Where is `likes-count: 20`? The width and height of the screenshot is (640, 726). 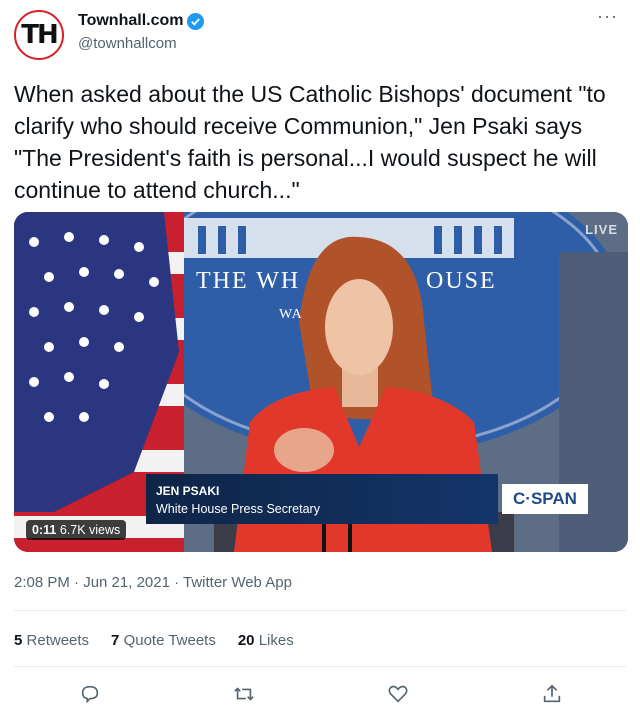 likes-count: 20 is located at coordinates (246, 640).